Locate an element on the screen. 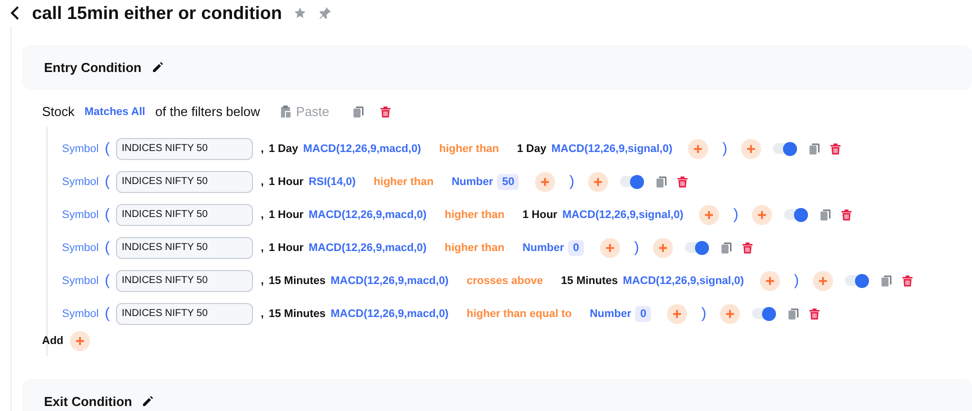 This screenshot has width=972, height=411. paste-button: Paste is located at coordinates (305, 111).